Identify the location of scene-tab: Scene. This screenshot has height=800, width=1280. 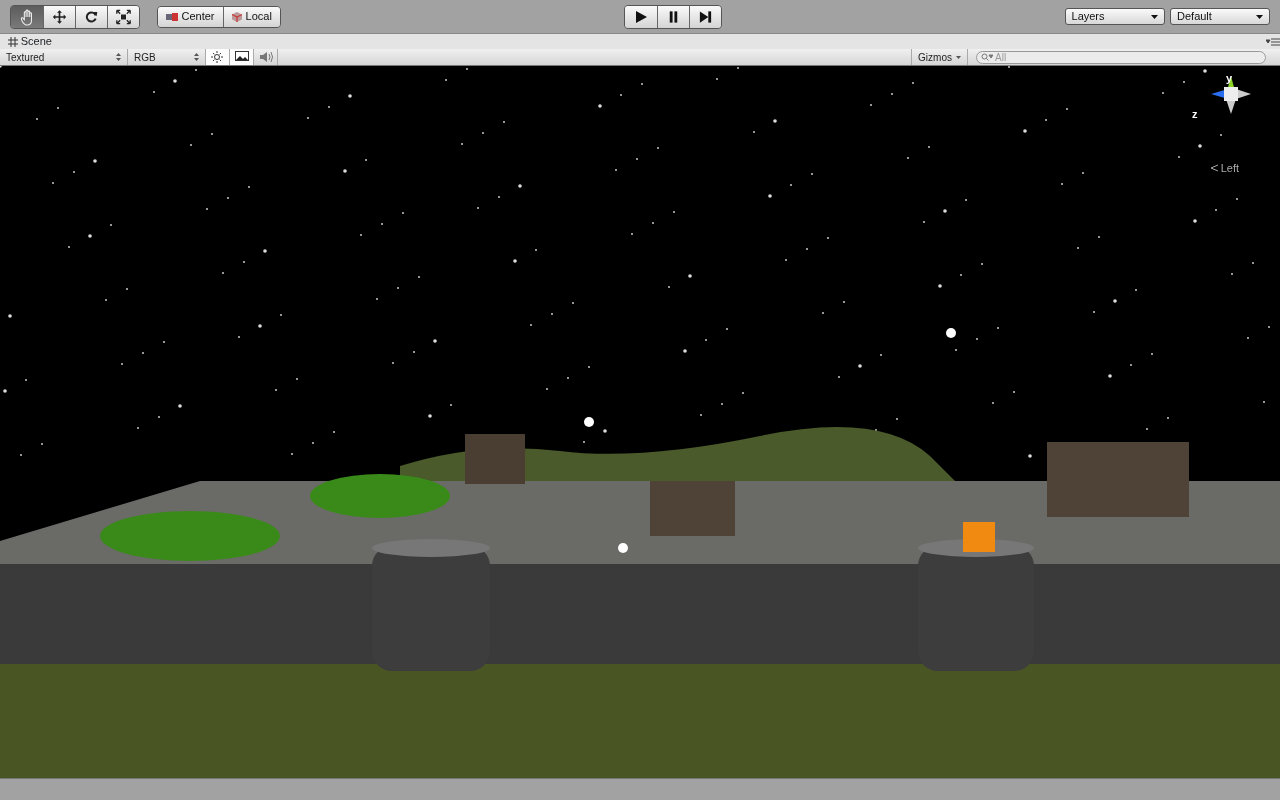
(30, 41).